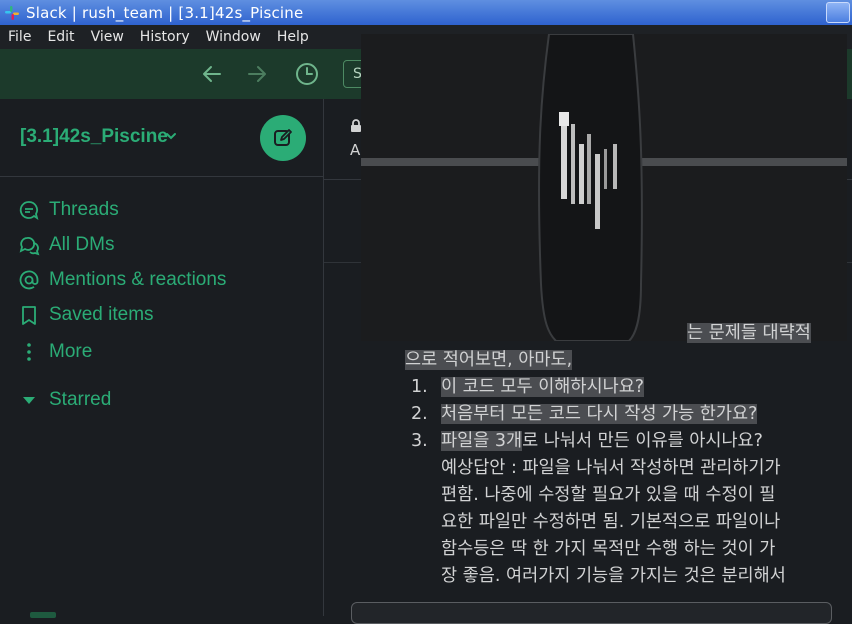 The width and height of the screenshot is (852, 624). I want to click on threads-icon, so click(29, 211).